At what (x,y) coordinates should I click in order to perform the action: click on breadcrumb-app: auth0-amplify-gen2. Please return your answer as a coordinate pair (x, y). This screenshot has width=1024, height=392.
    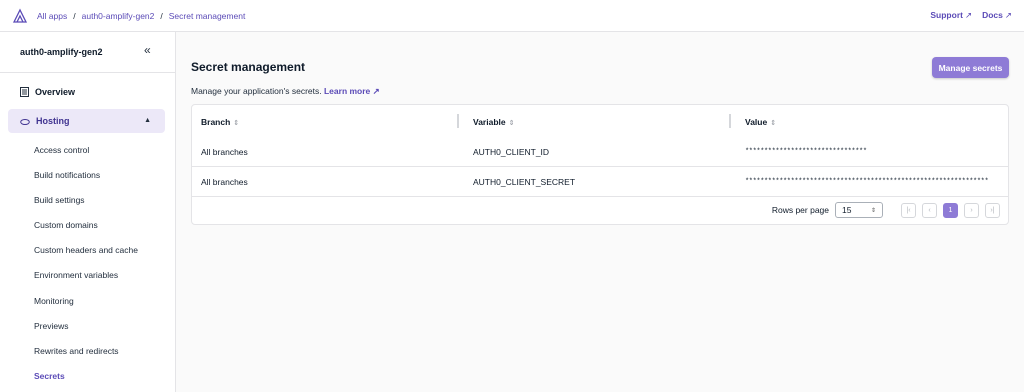
    Looking at the image, I should click on (118, 16).